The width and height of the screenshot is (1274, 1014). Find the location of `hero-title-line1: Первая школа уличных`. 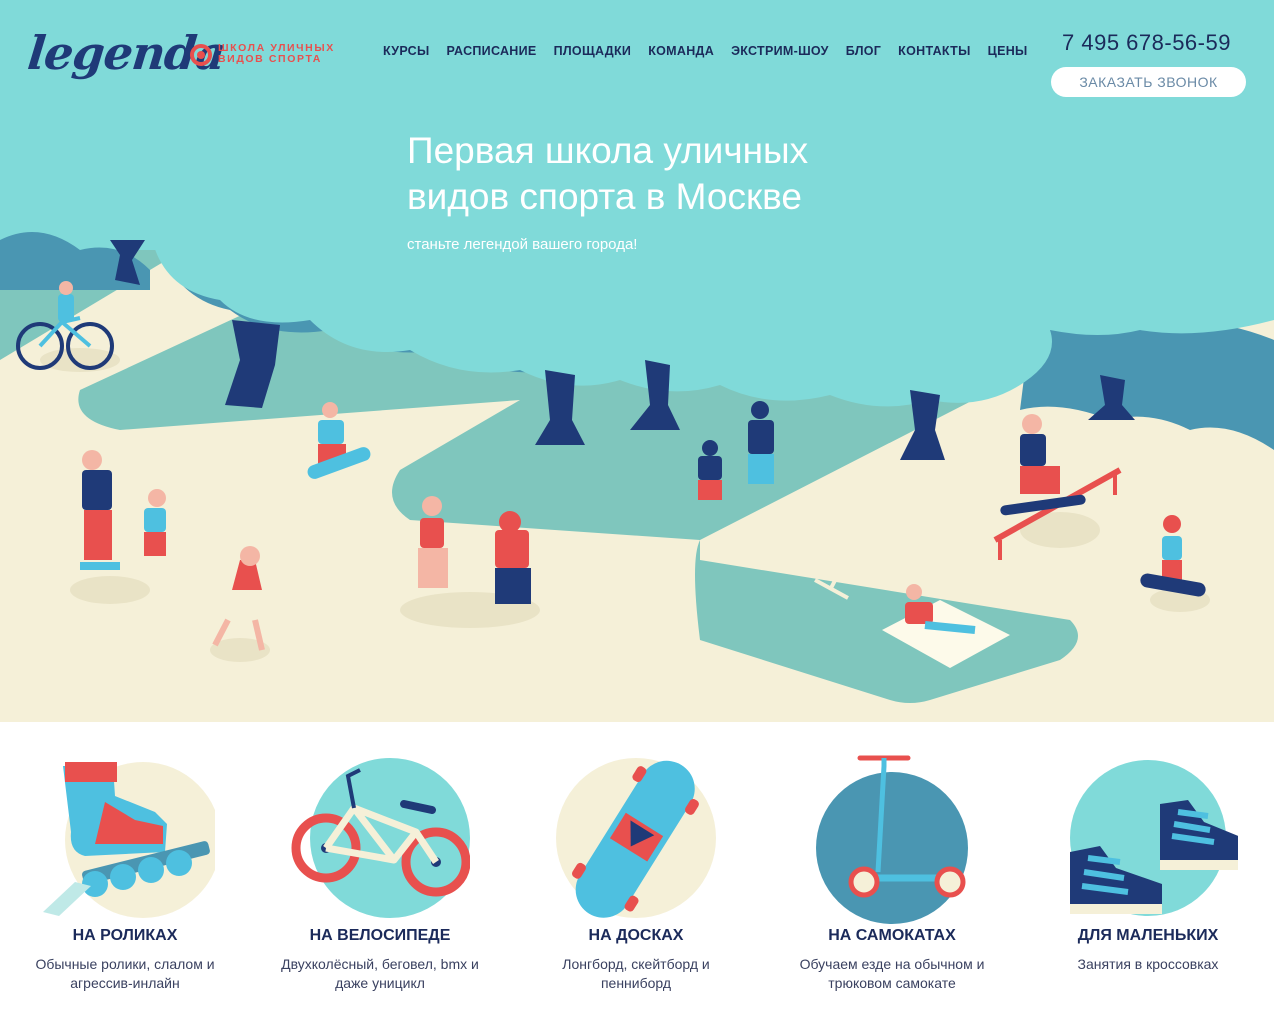

hero-title-line1: Первая школа уличных is located at coordinates (608, 150).